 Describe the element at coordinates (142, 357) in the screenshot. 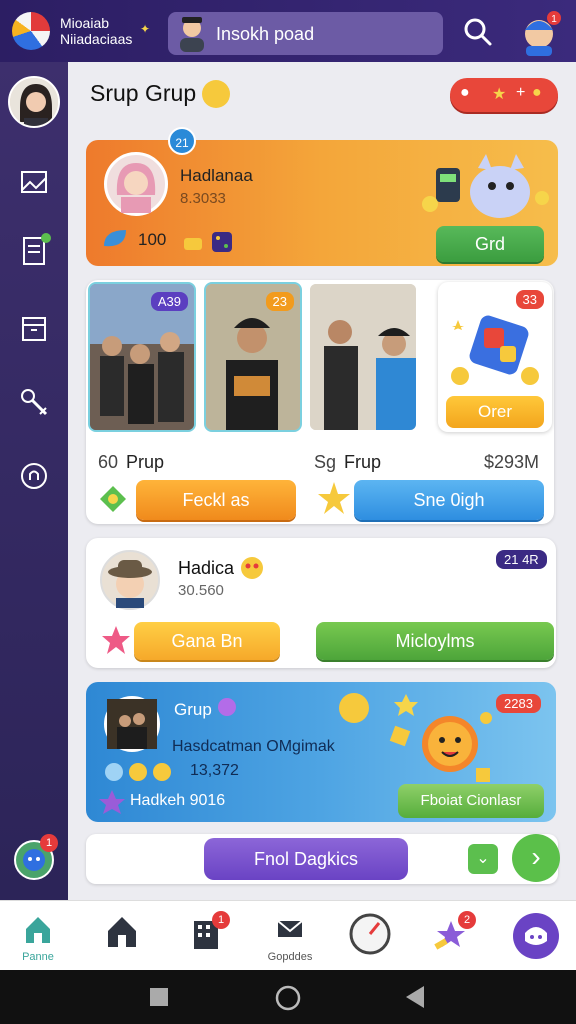

I see `group-photo-1: A39` at that location.